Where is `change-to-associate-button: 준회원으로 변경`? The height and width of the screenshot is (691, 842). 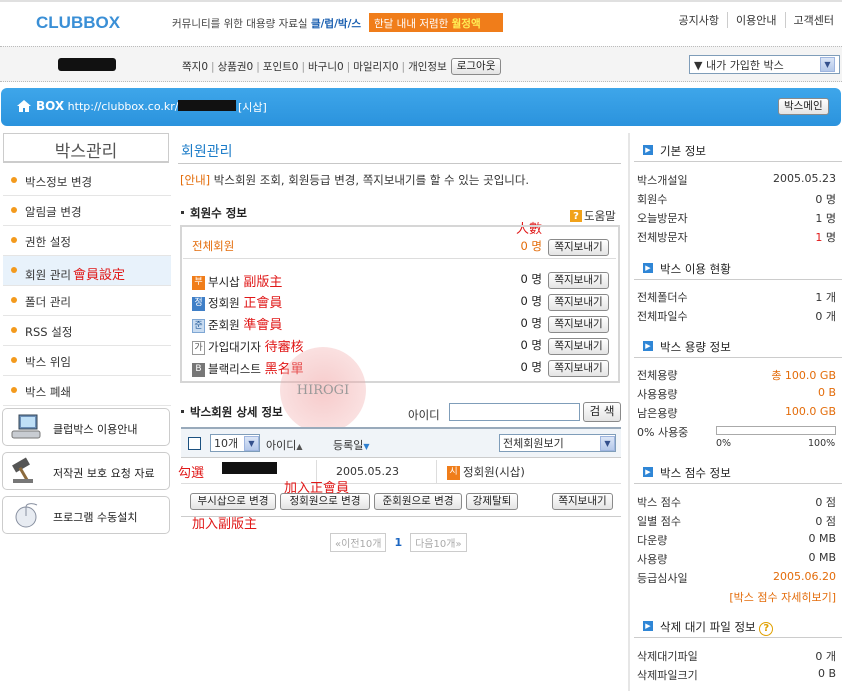 change-to-associate-button: 준회원으로 변경 is located at coordinates (418, 501).